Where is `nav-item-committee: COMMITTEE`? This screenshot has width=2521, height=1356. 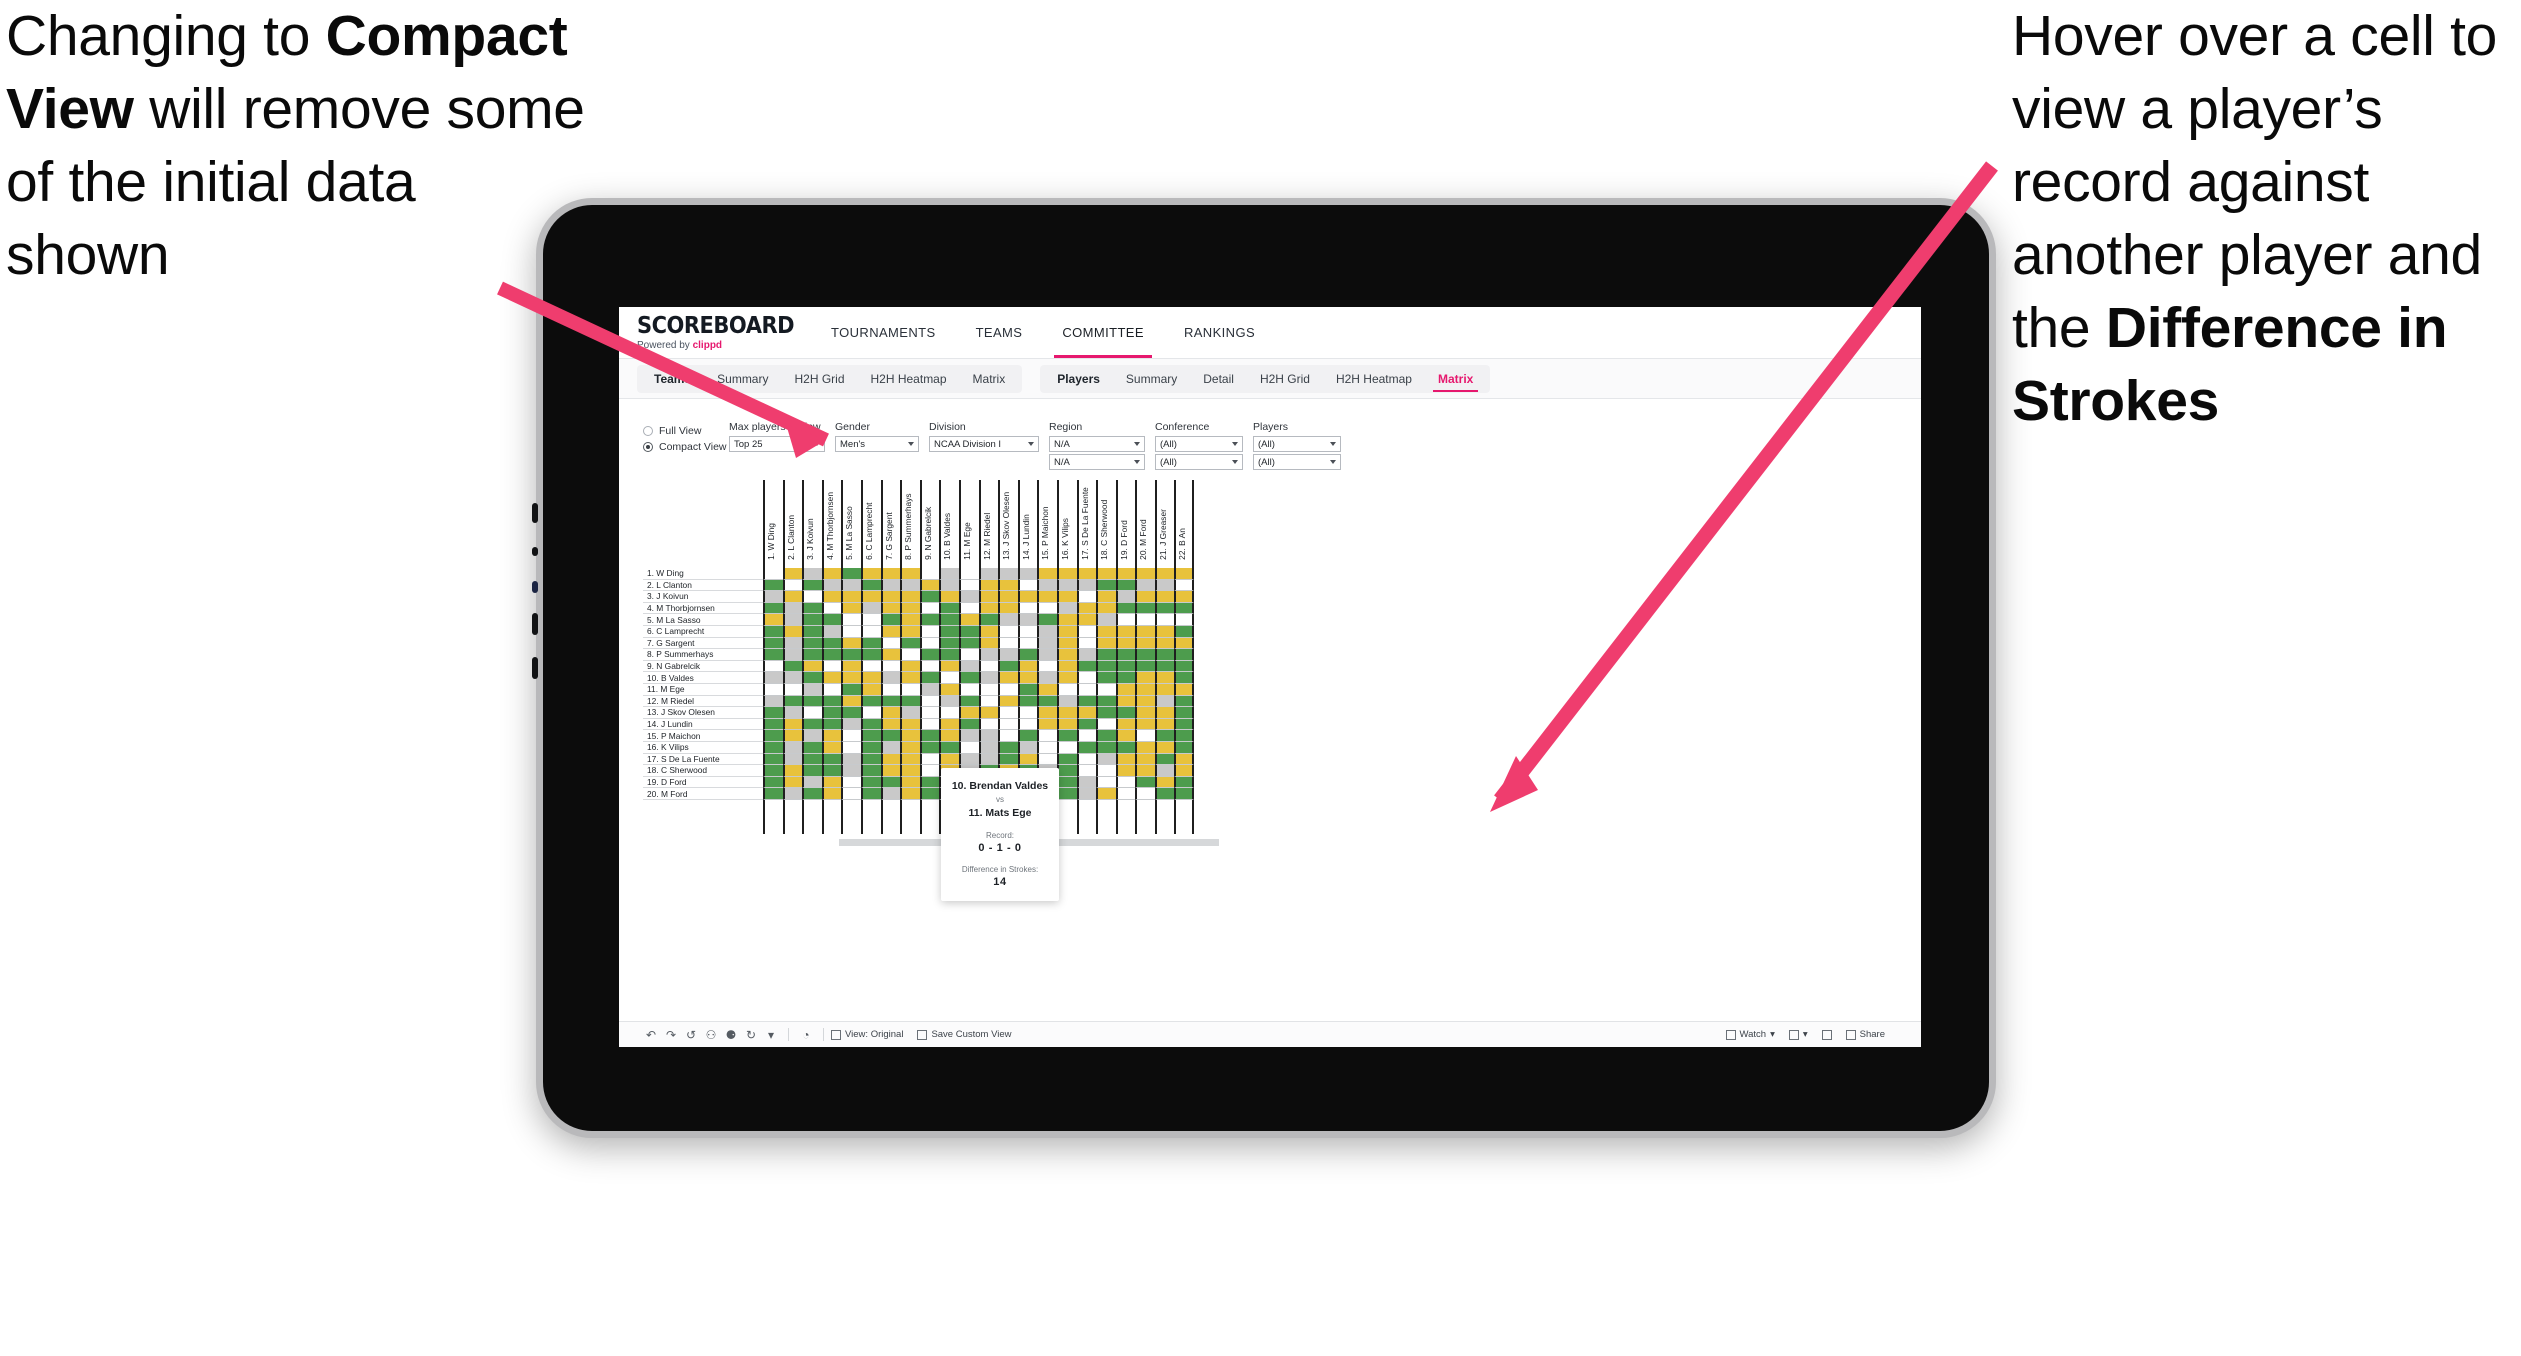 nav-item-committee: COMMITTEE is located at coordinates (1103, 332).